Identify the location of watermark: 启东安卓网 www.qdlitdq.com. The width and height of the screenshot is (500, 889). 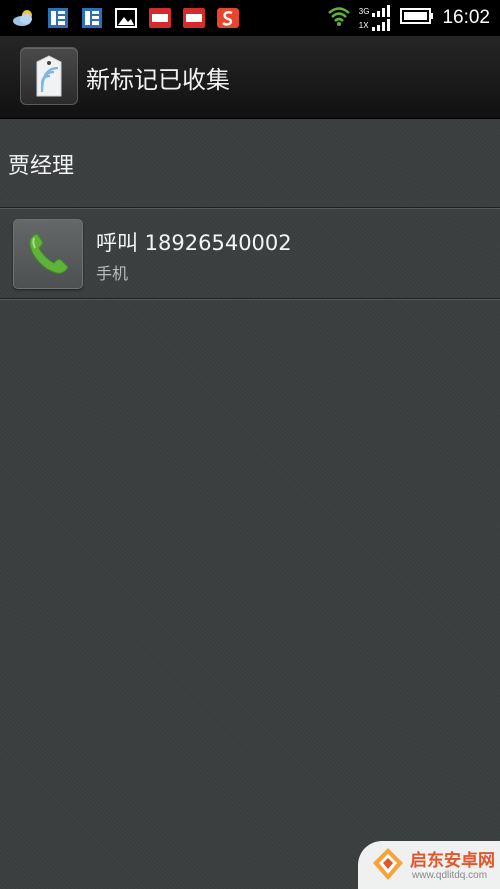
(429, 865).